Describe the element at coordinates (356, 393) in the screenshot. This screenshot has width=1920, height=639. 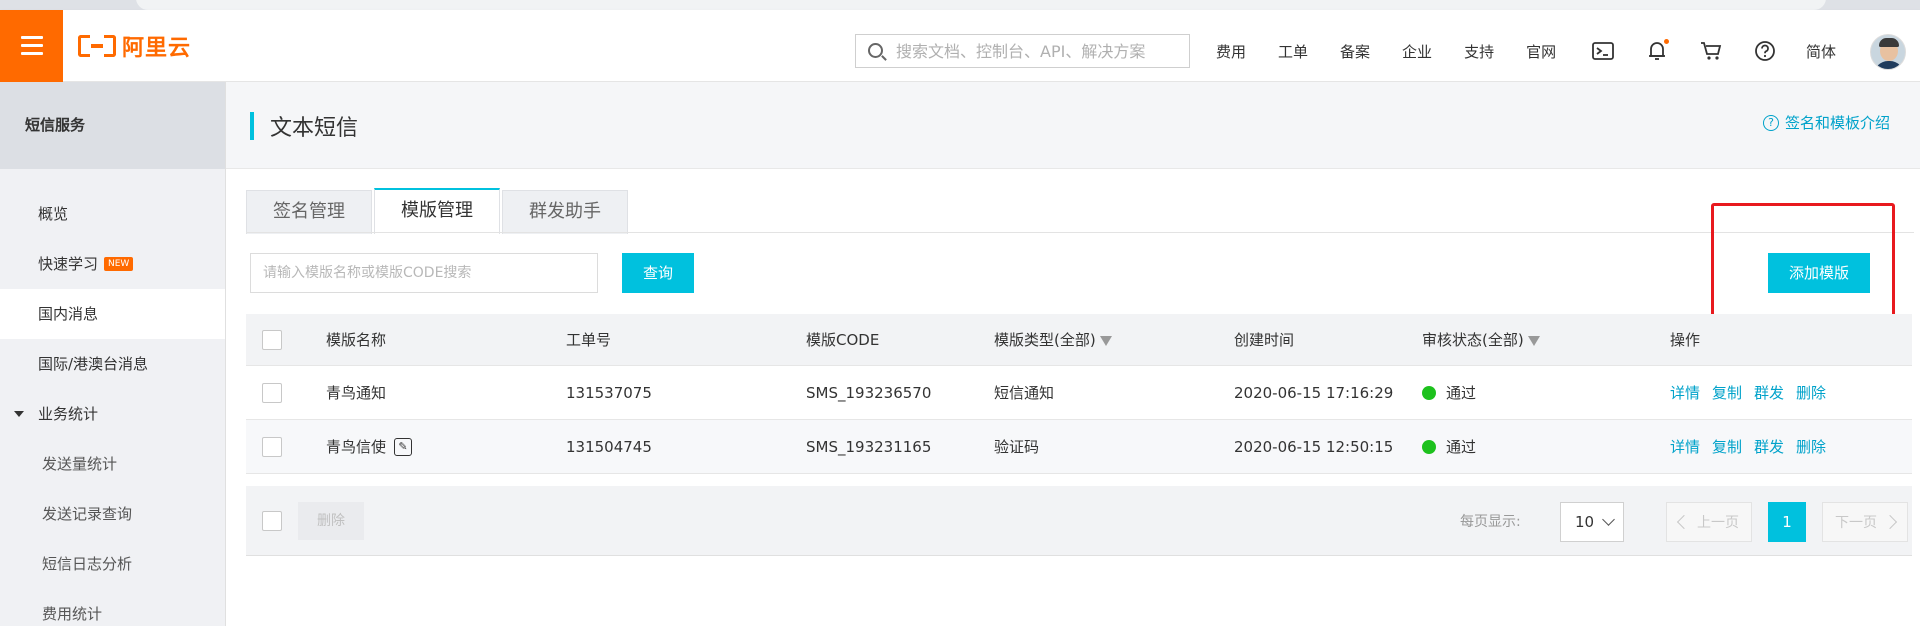
I see `template-name: 青鸟通知` at that location.